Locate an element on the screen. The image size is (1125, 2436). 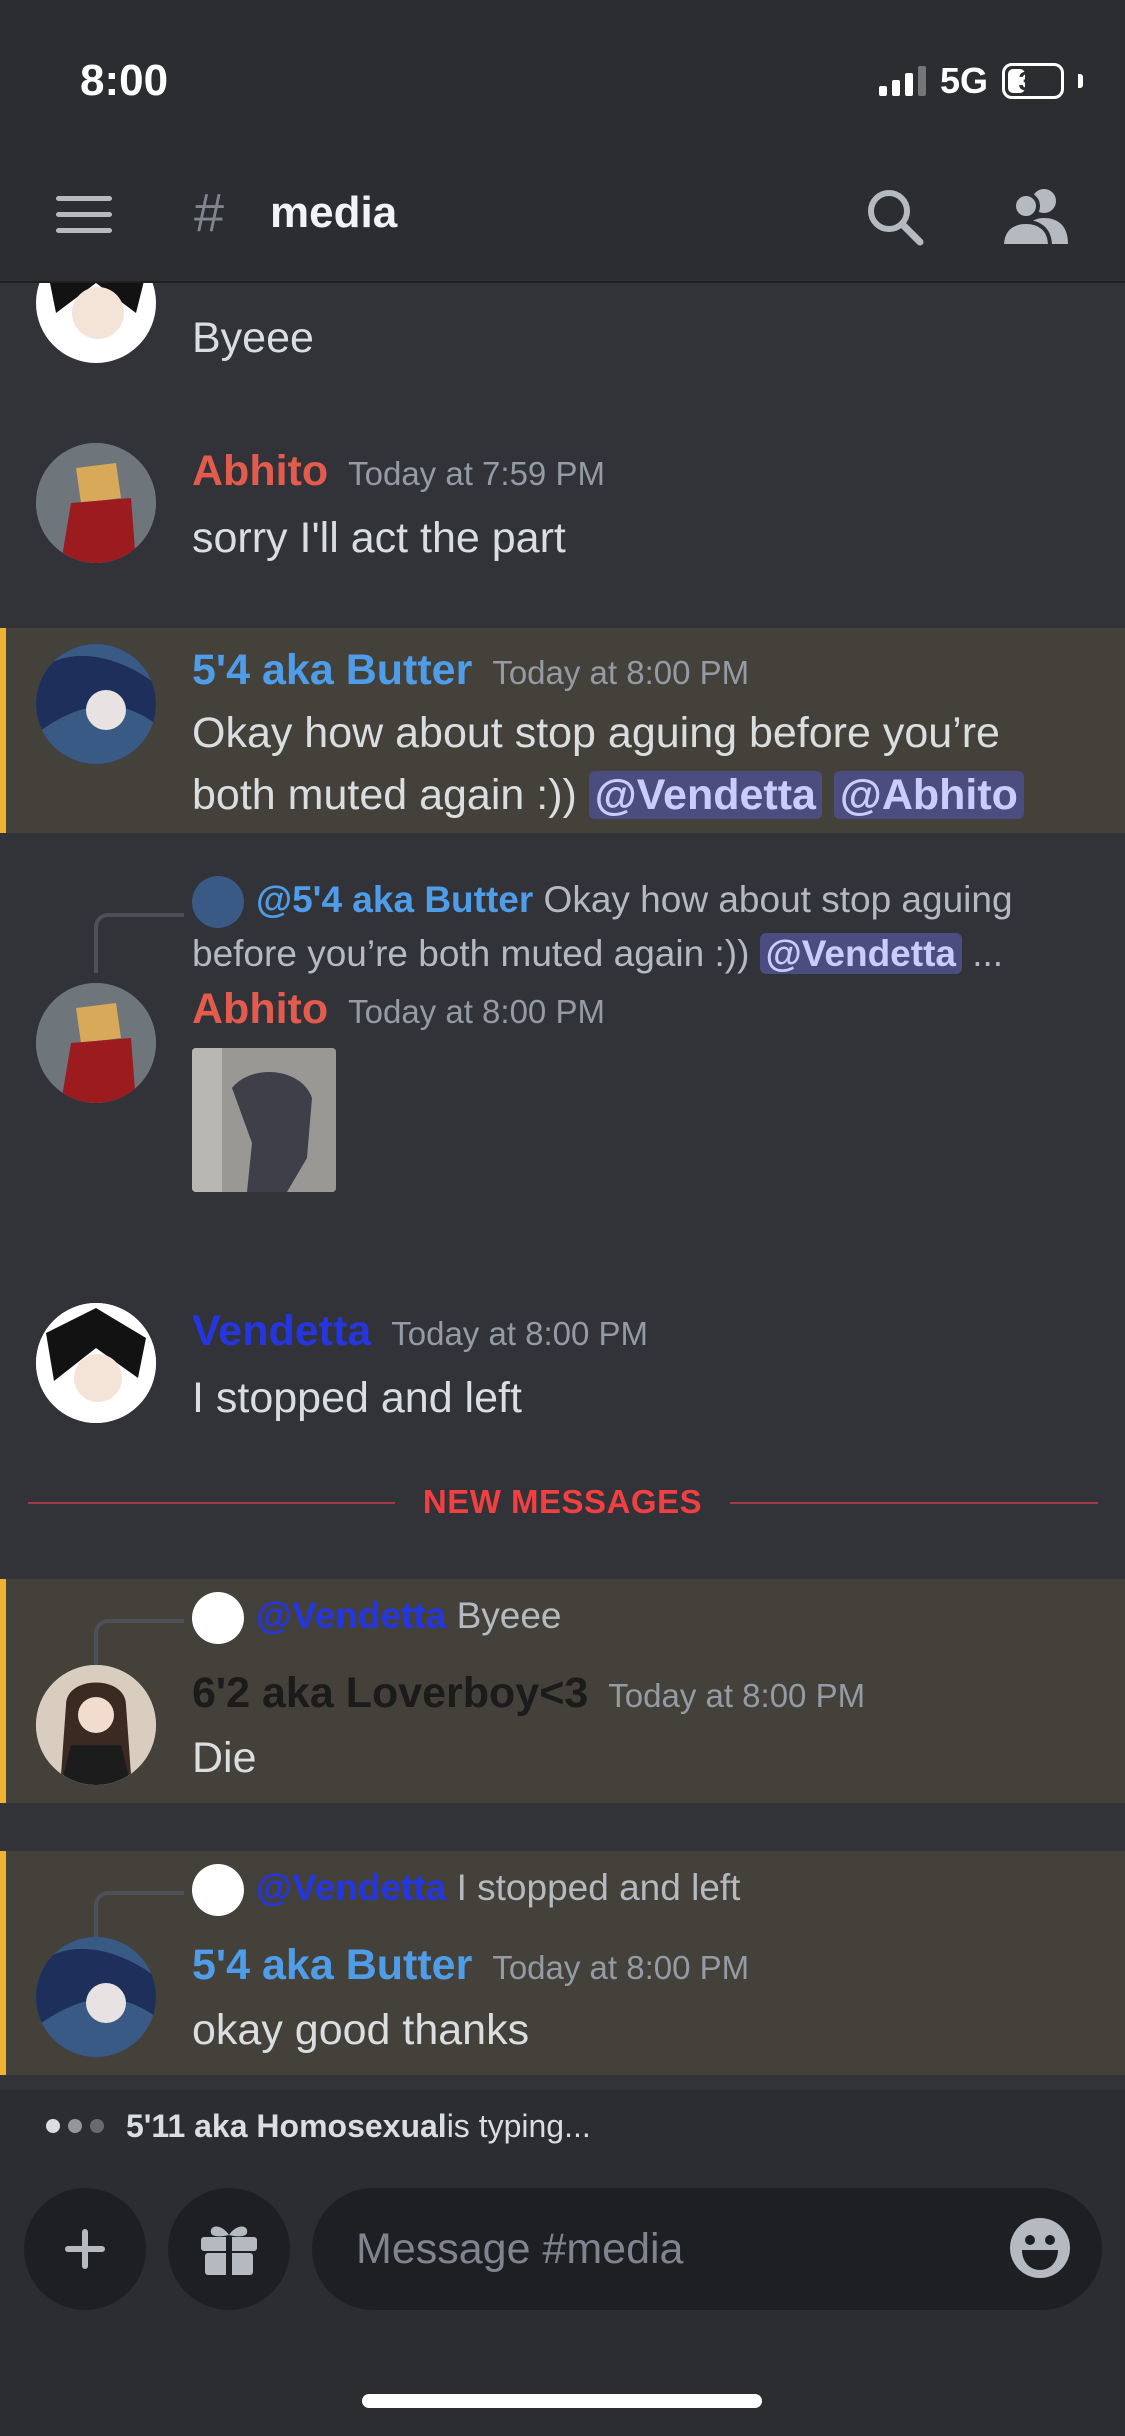
emoji-icon is located at coordinates (1040, 2248).